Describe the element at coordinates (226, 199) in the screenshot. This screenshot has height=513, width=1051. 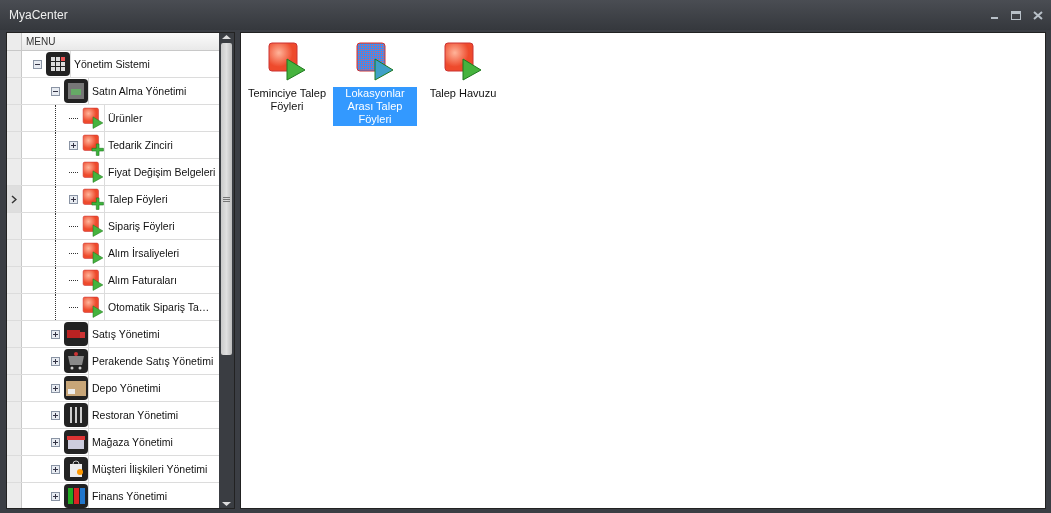
I see `scrollbar-thumb` at that location.